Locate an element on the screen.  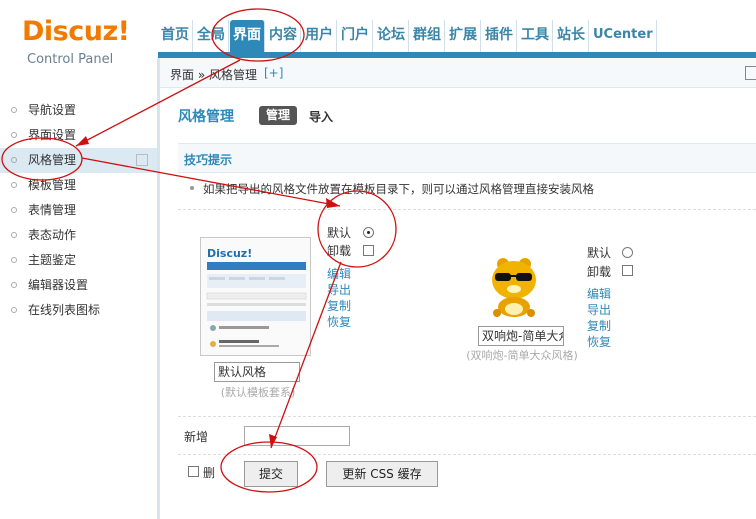
logo-brand: Discuz! is located at coordinates (76, 31).